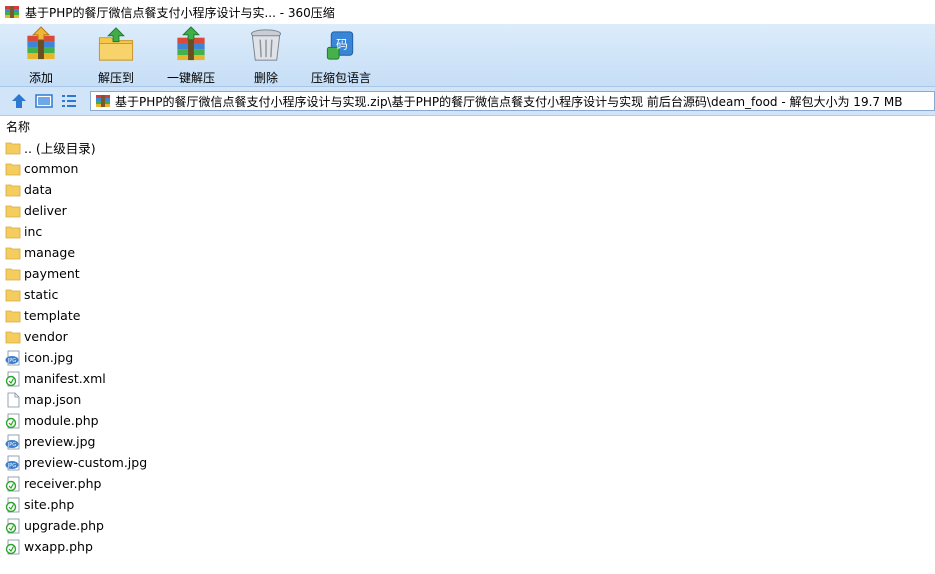 The height and width of the screenshot is (574, 935). Describe the element at coordinates (110, 315) in the screenshot. I see `list-item-folder: template` at that location.